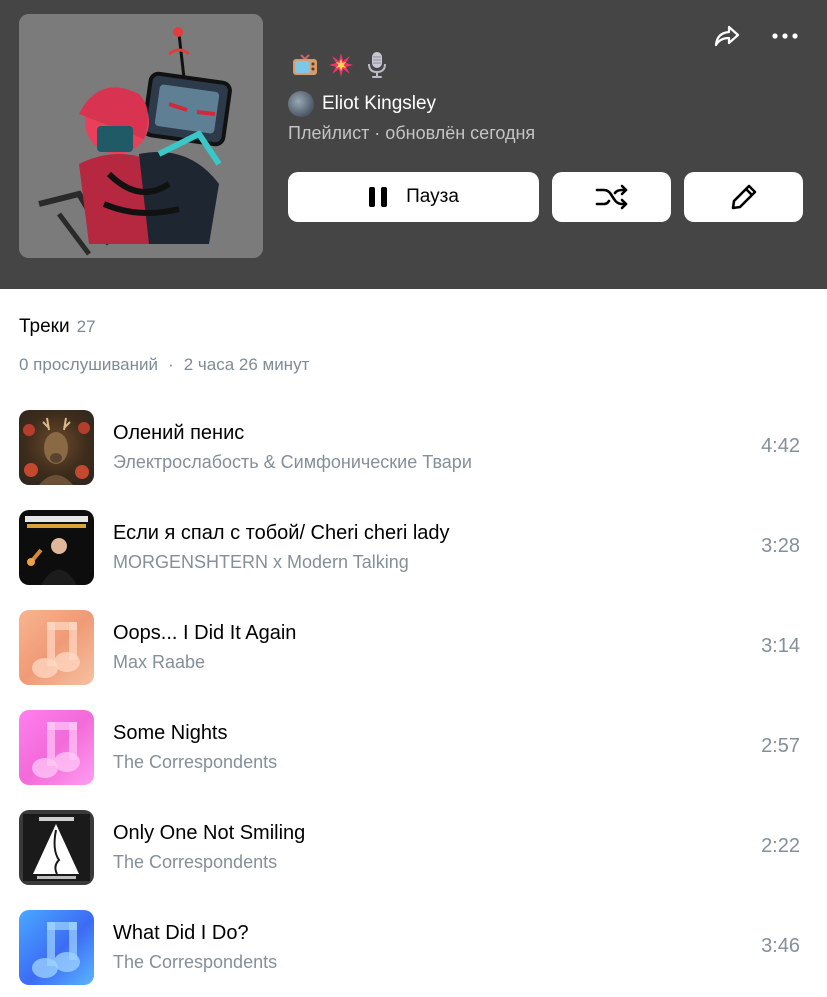  I want to click on shuffle-icon, so click(611, 197).